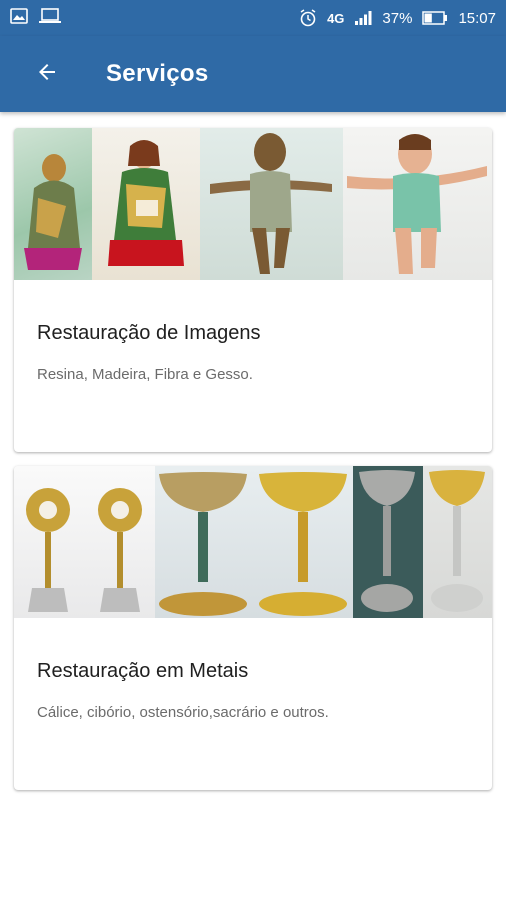  What do you see at coordinates (143, 671) in the screenshot?
I see `service-title: Restauração em Metais` at bounding box center [143, 671].